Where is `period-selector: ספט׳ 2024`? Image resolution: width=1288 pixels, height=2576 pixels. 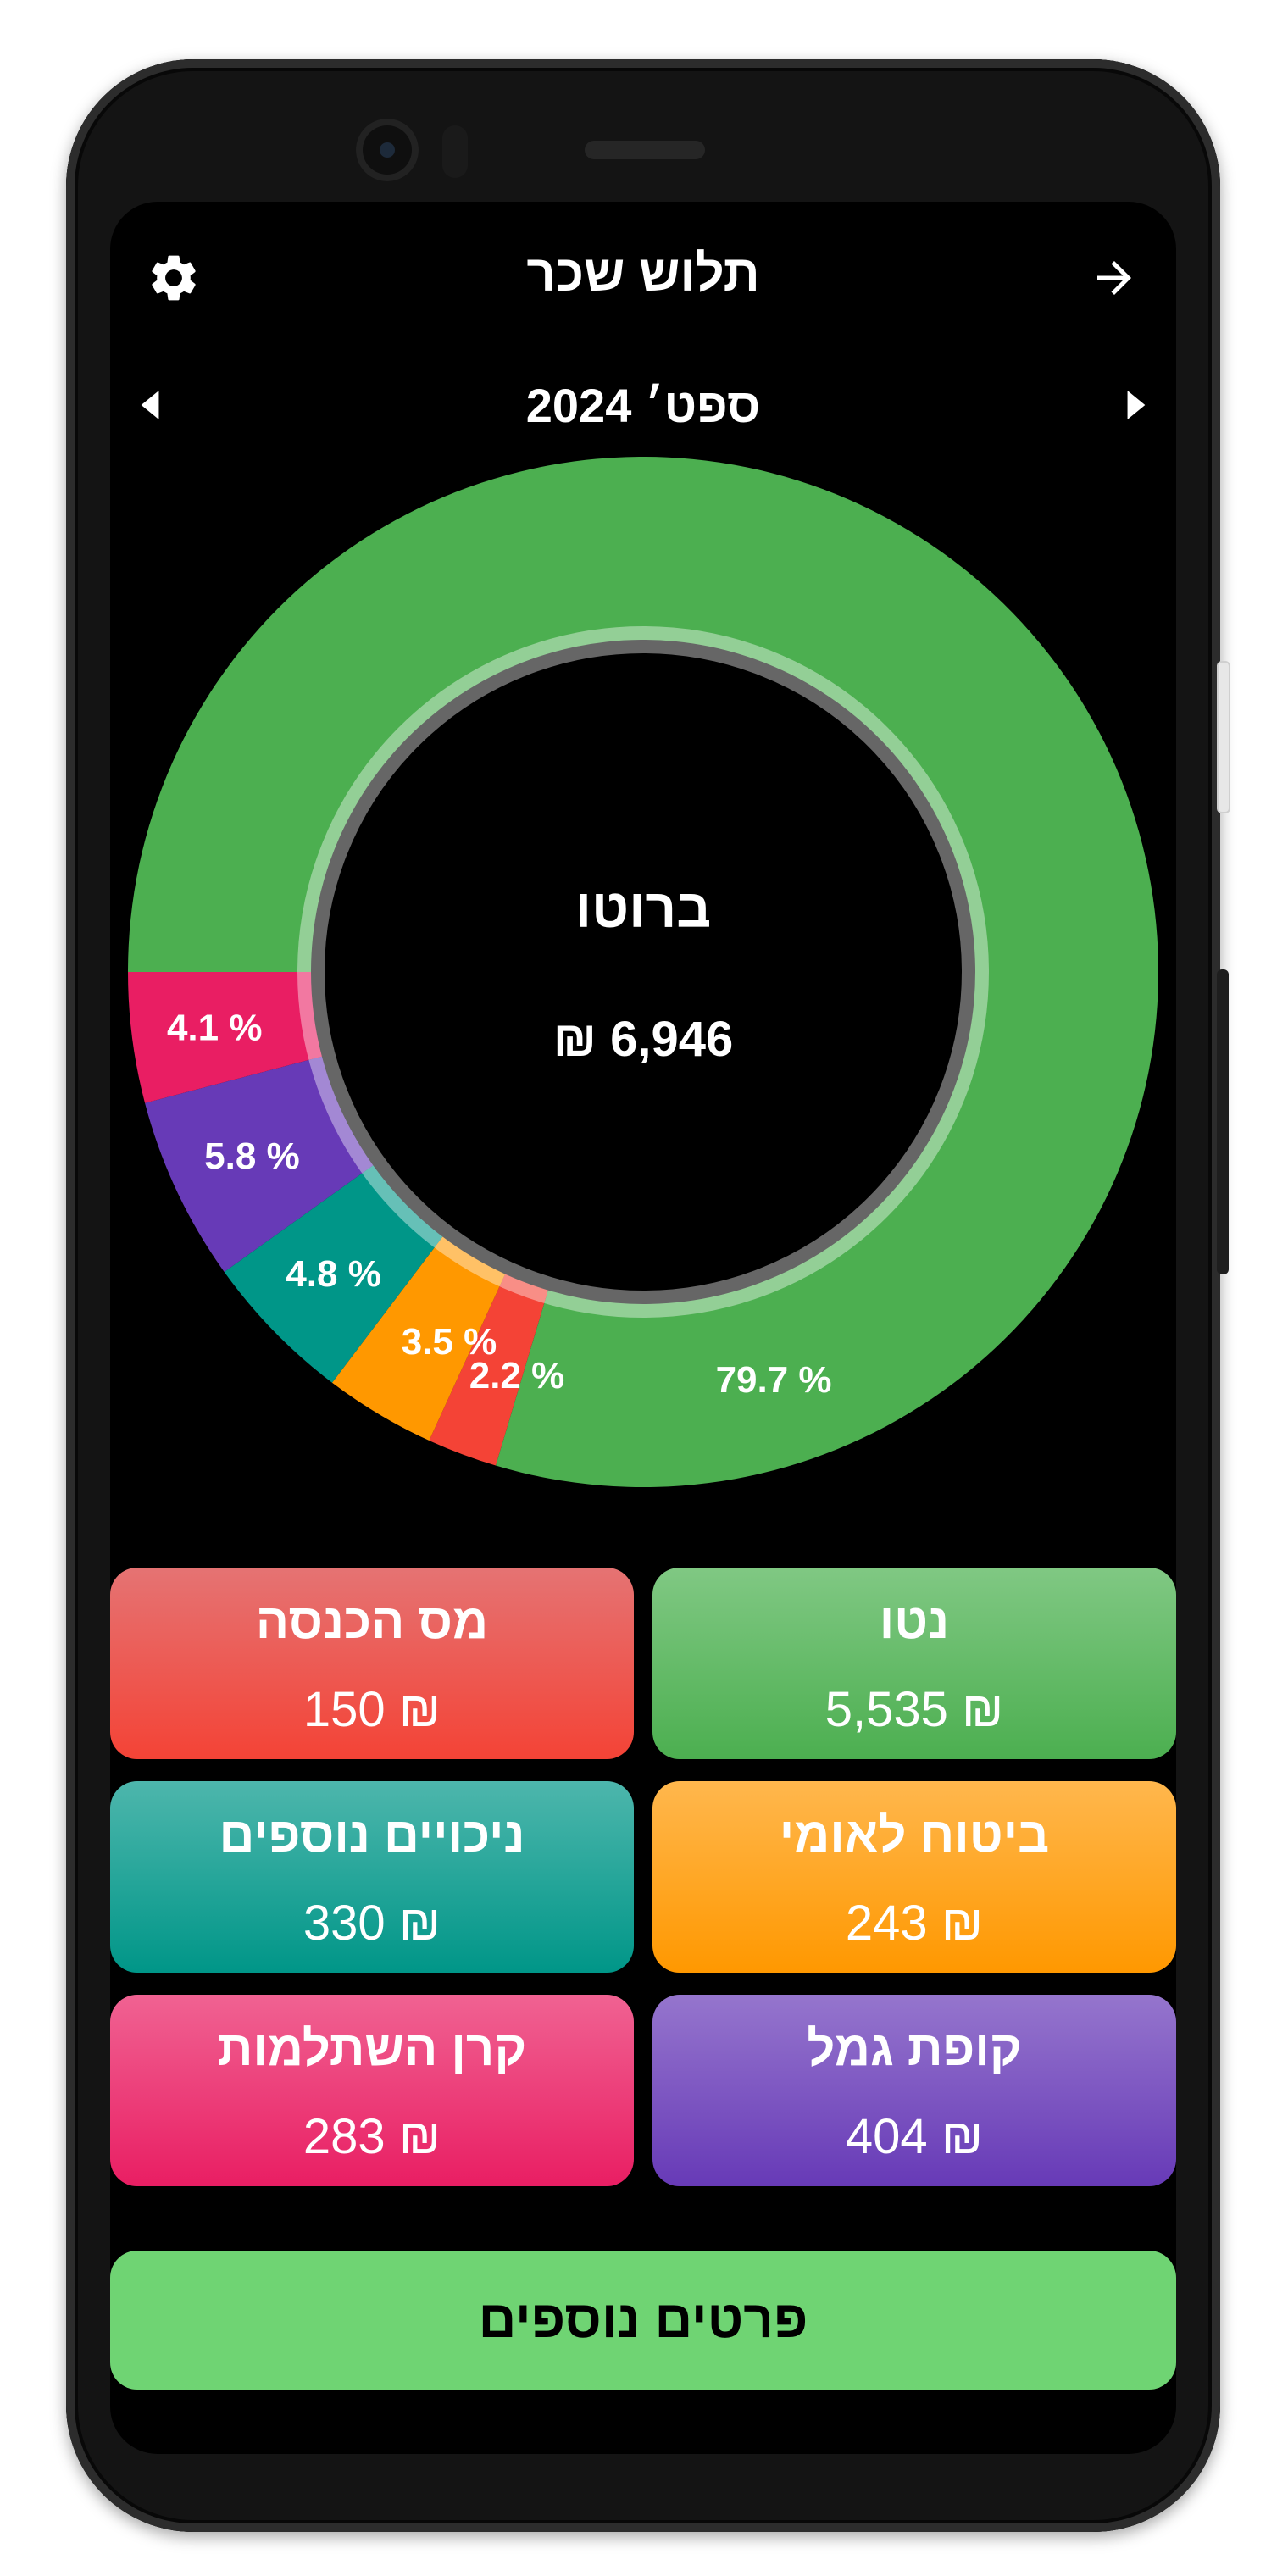 period-selector: ספט׳ 2024 is located at coordinates (643, 405).